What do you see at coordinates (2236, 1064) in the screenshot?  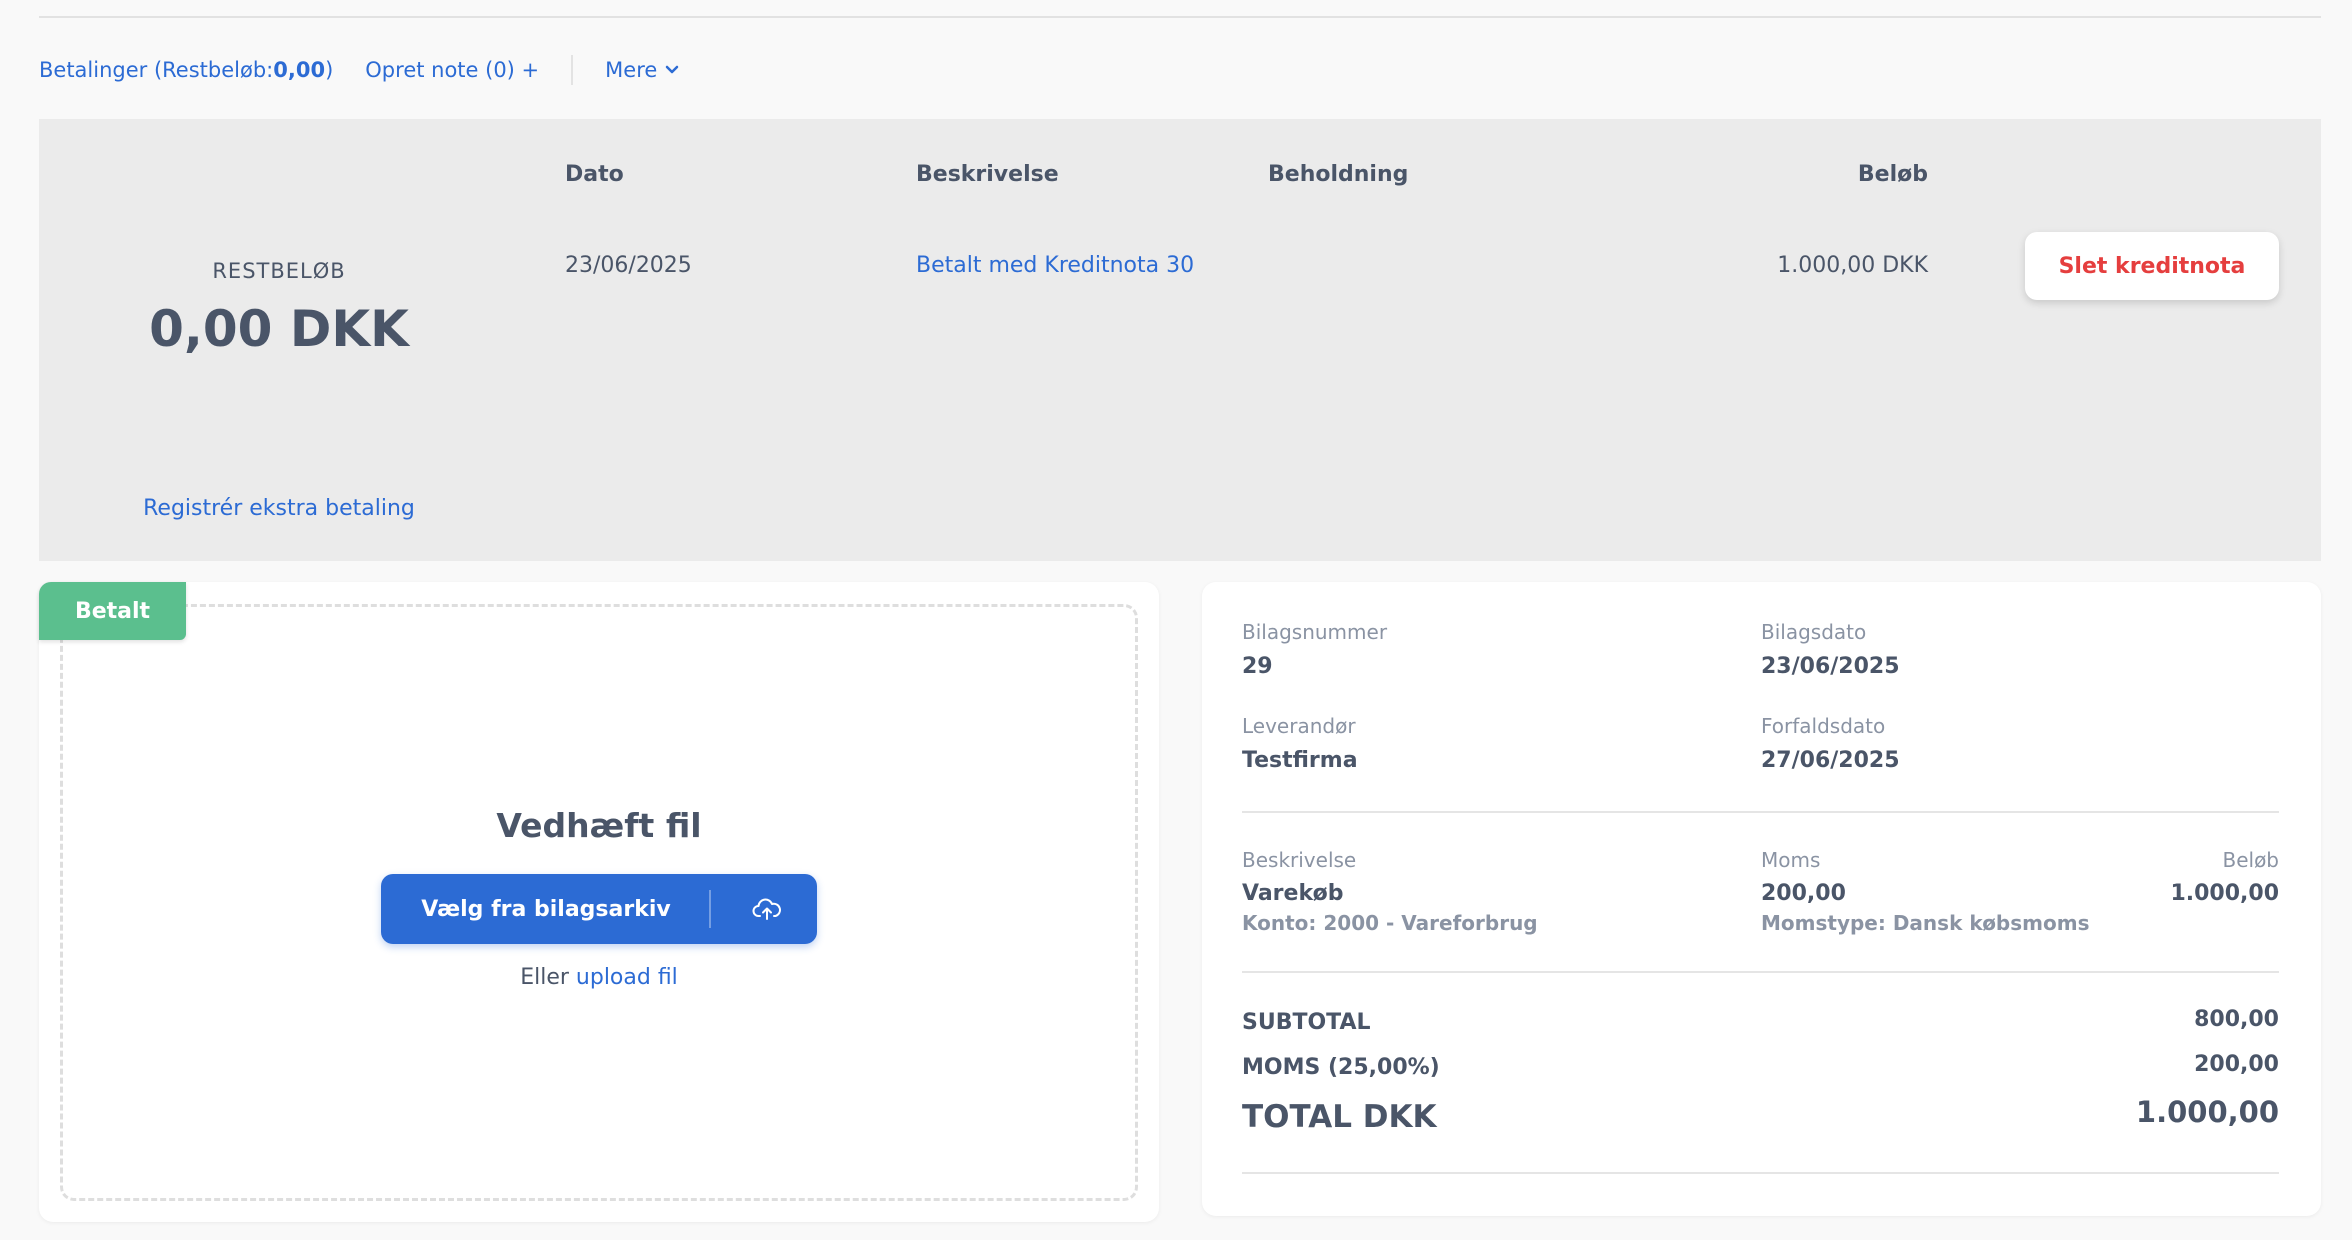 I see `vat-total-value: 200,00` at bounding box center [2236, 1064].